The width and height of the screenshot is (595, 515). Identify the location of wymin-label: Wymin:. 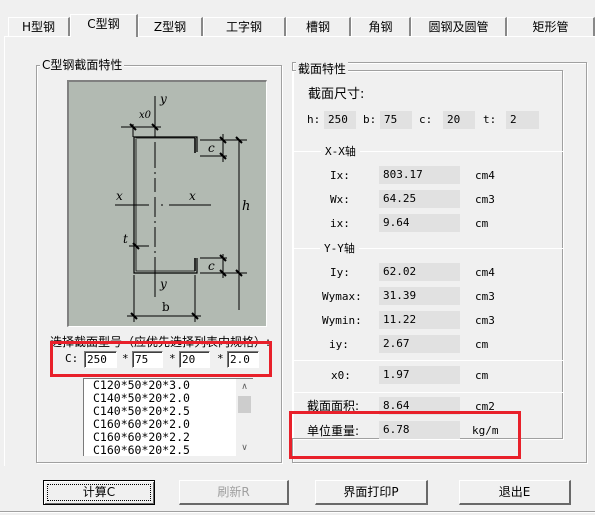
(342, 320).